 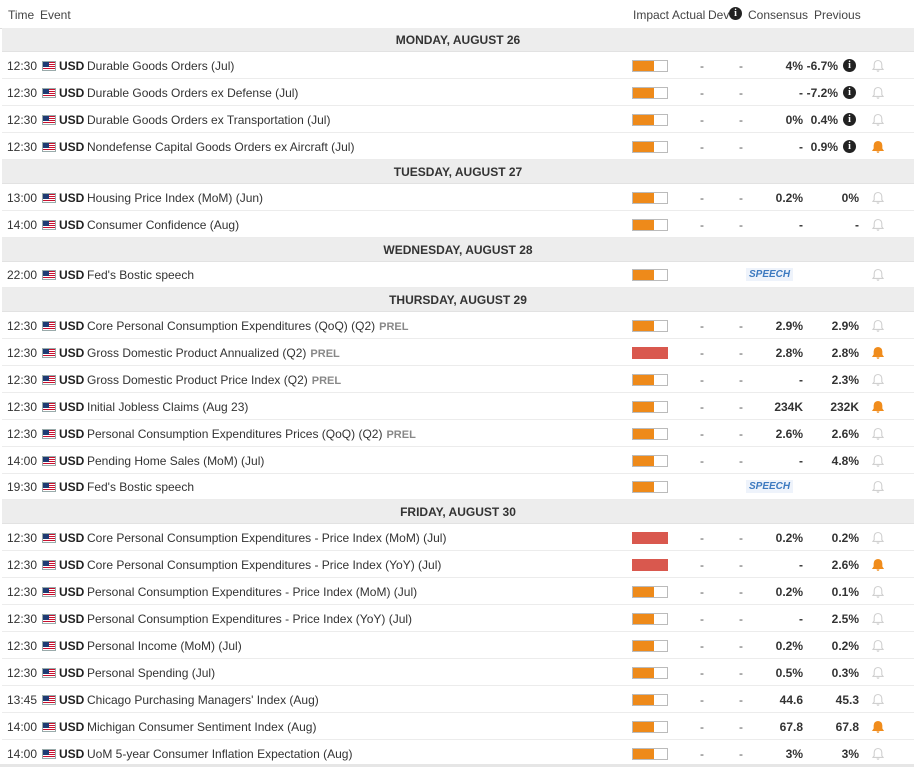 I want to click on event-name: Initial Jobless Claims (Aug 23), so click(x=167, y=407).